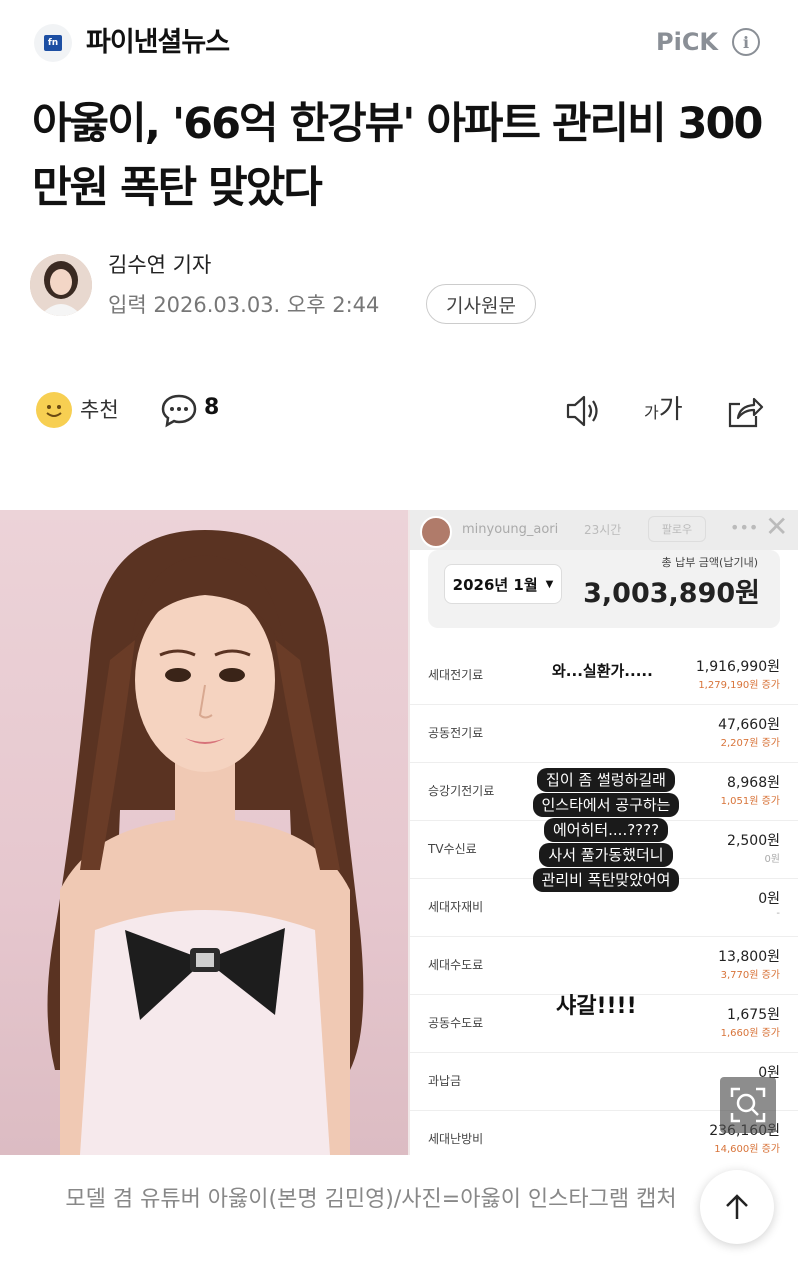 The image size is (798, 1280). What do you see at coordinates (158, 43) in the screenshot?
I see `brand-name: 파이낸셜뉴스` at bounding box center [158, 43].